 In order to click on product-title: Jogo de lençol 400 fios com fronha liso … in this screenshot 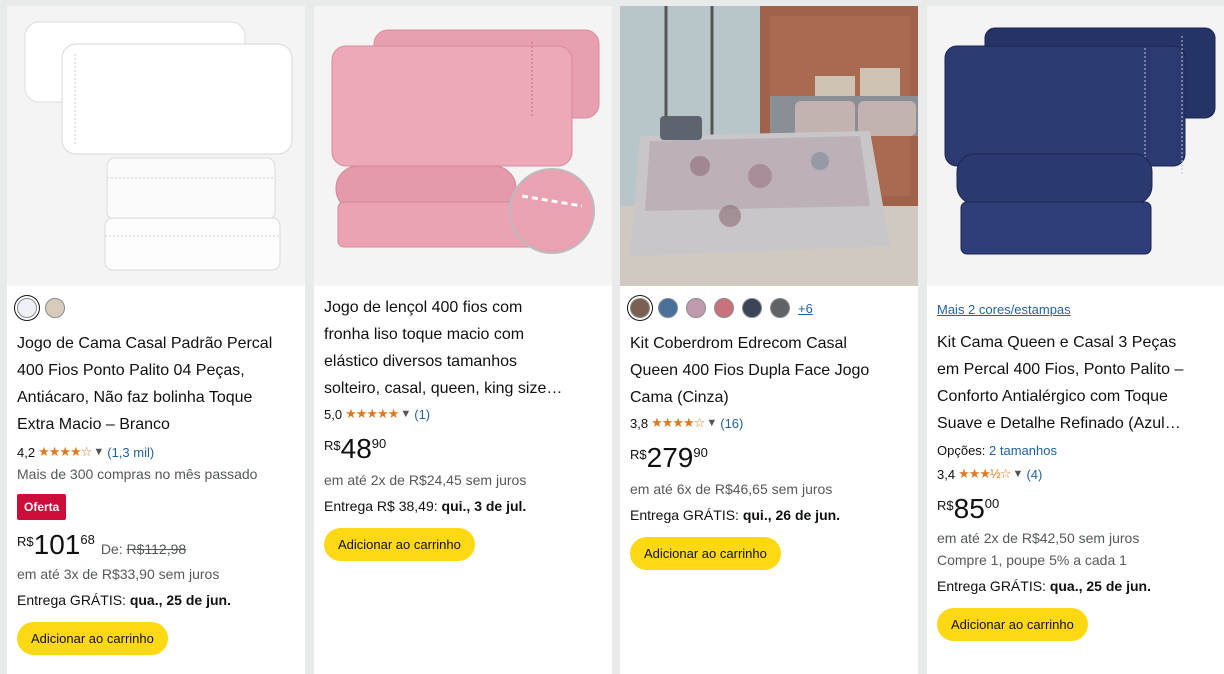, I will do `click(463, 348)`.